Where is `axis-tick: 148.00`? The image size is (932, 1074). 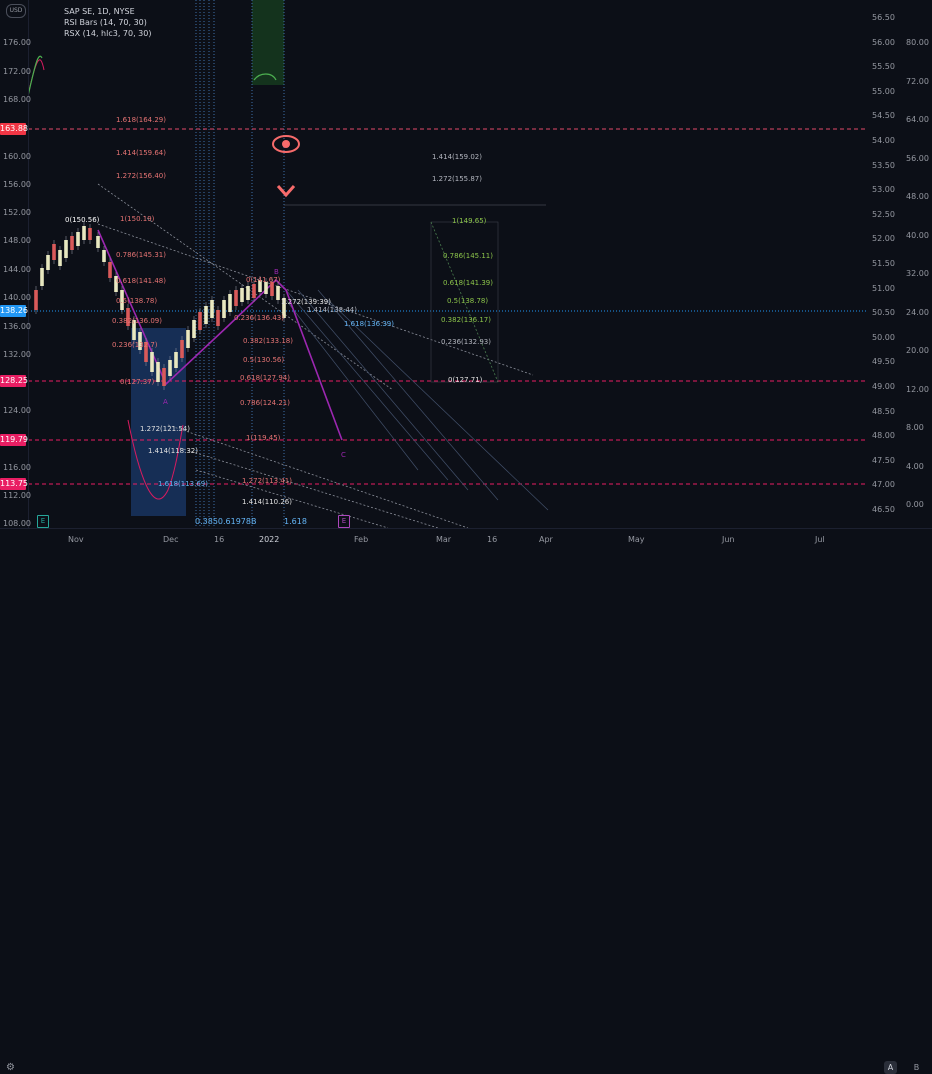 axis-tick: 148.00 is located at coordinates (17, 240).